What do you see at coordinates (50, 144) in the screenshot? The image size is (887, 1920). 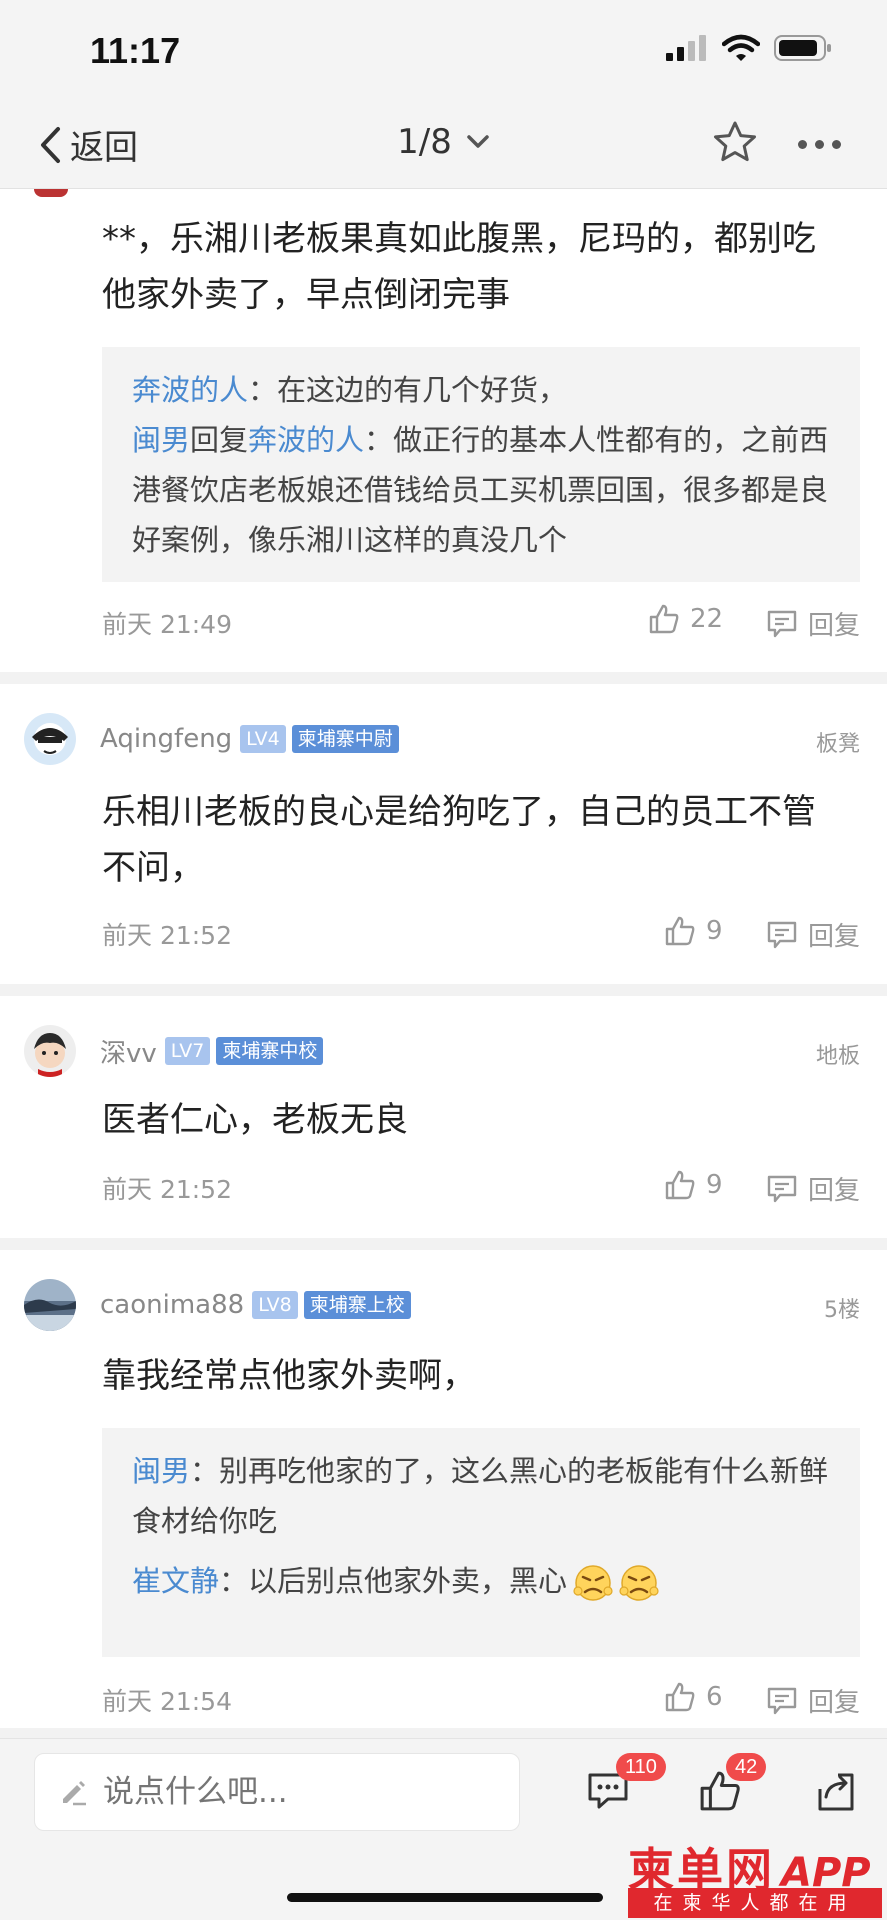 I see `chevron-left-icon` at bounding box center [50, 144].